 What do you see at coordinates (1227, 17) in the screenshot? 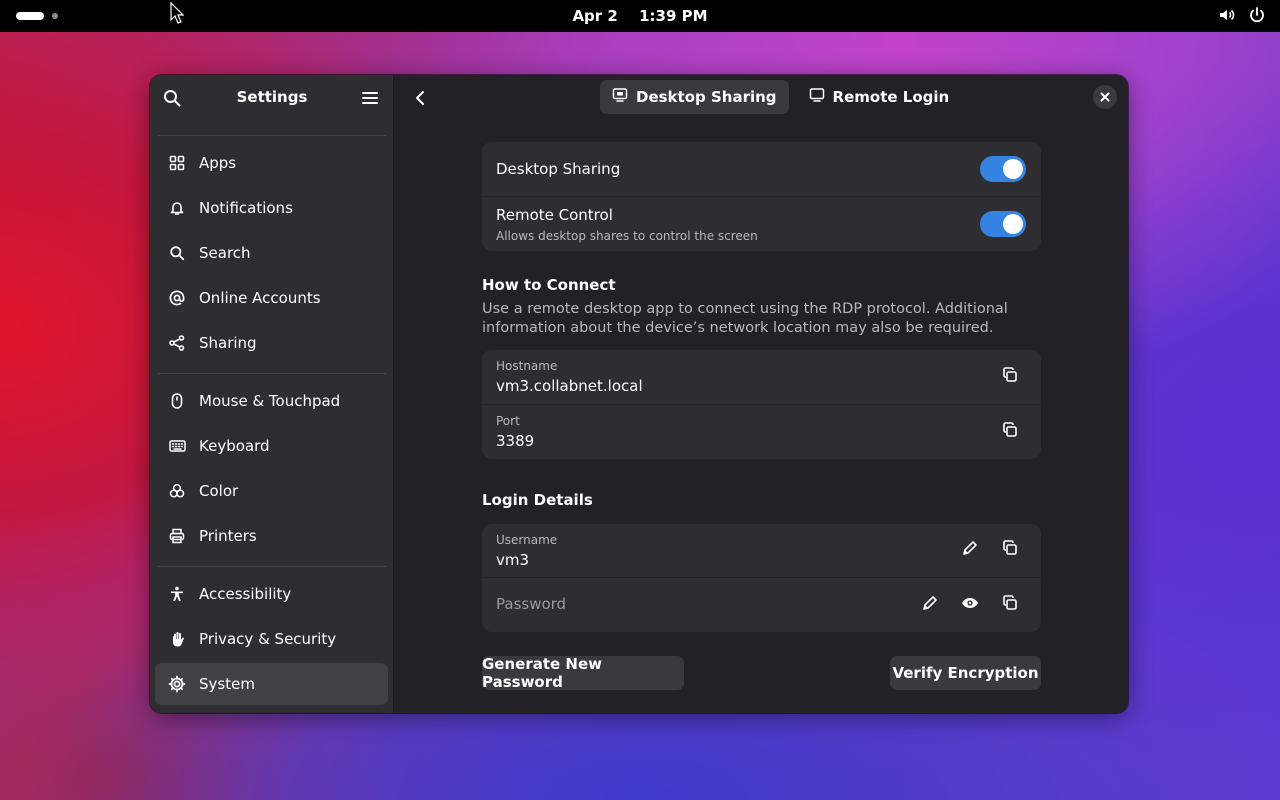
I see `volume-icon` at bounding box center [1227, 17].